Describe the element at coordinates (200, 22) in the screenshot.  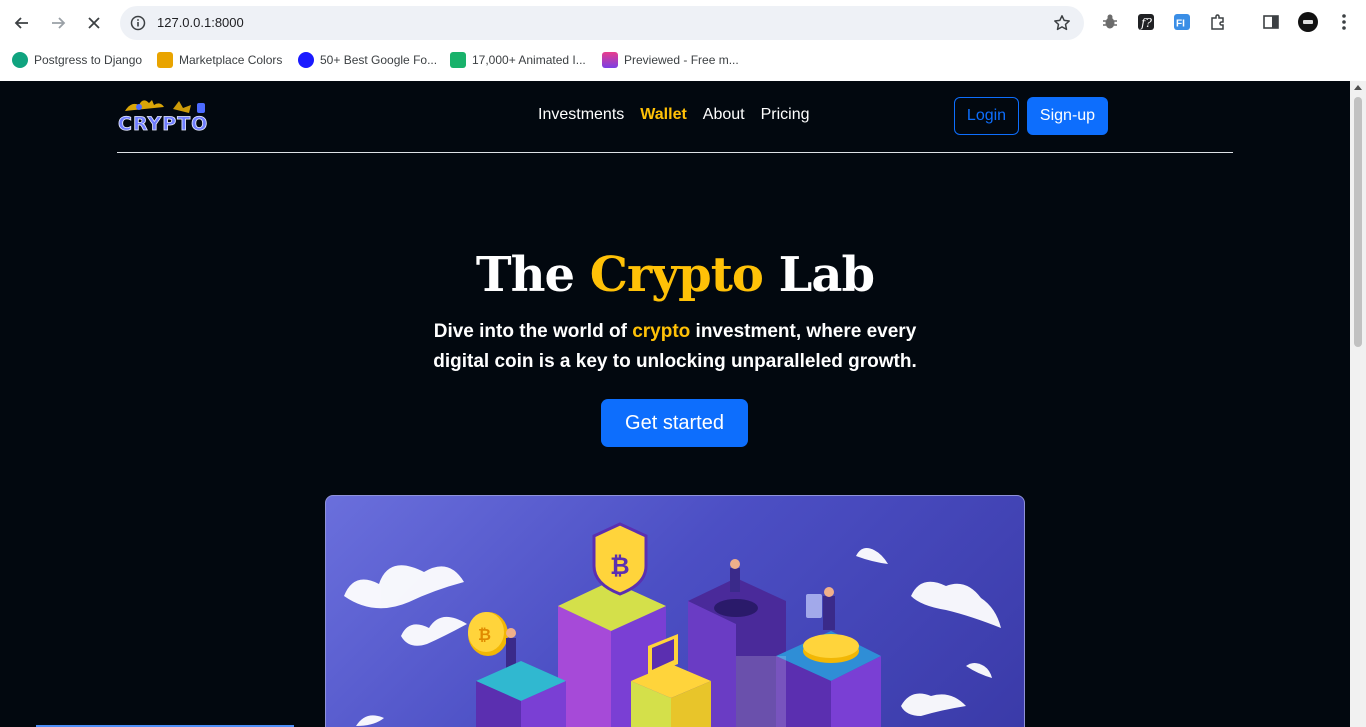
I see `url-text: 127.0.0.1:8000` at that location.